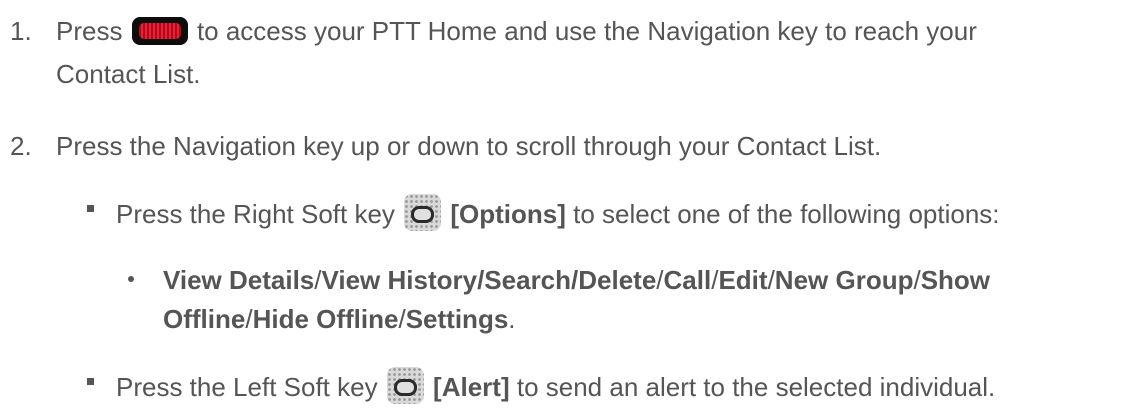 The height and width of the screenshot is (408, 1127). I want to click on left-soft-key-icon, so click(405, 385).